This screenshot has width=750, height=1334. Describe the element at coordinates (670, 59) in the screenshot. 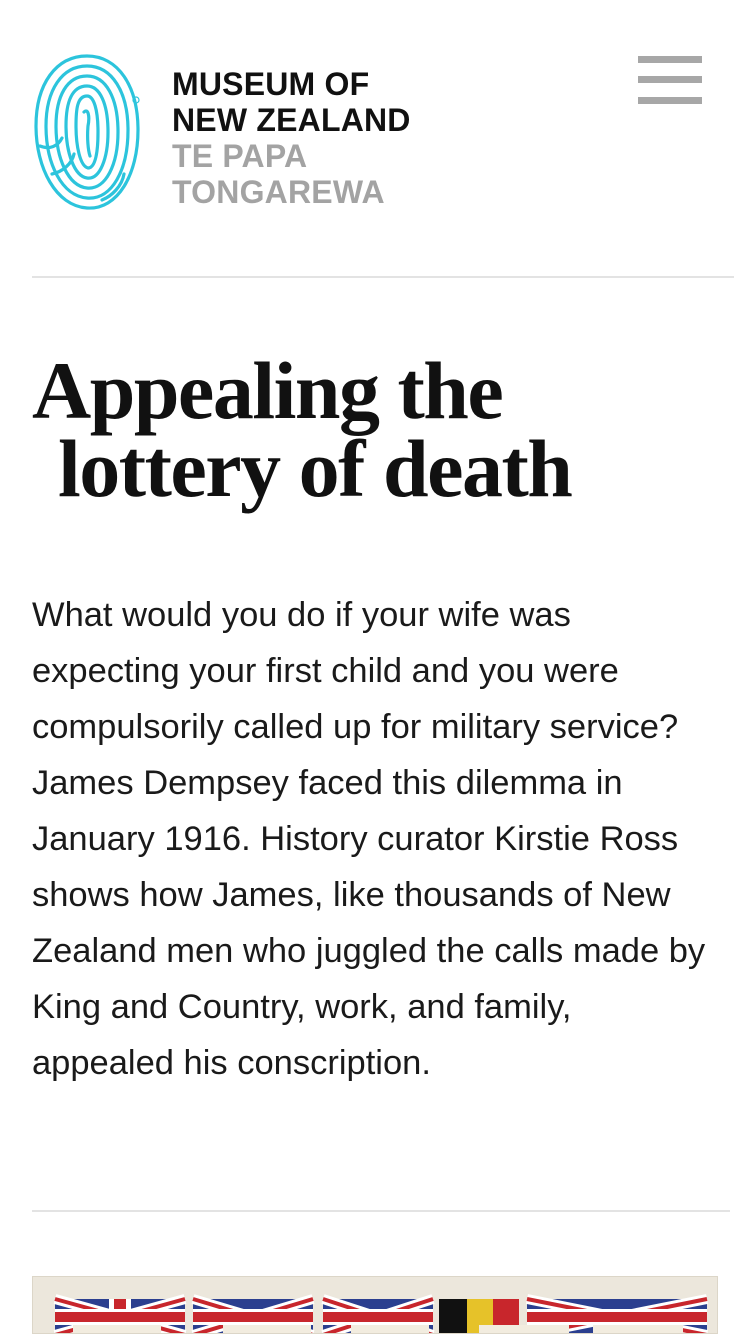

I see `menu-bar-top` at that location.